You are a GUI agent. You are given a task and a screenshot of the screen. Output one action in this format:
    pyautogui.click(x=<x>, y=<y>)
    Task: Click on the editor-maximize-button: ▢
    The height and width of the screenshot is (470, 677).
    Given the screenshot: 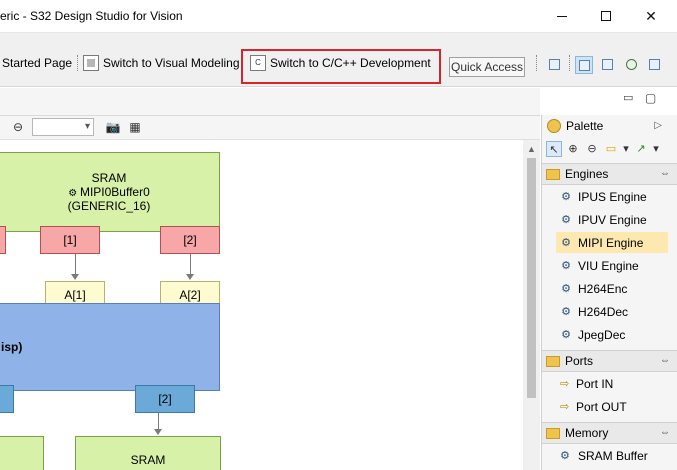 What is the action you would take?
    pyautogui.click(x=650, y=98)
    